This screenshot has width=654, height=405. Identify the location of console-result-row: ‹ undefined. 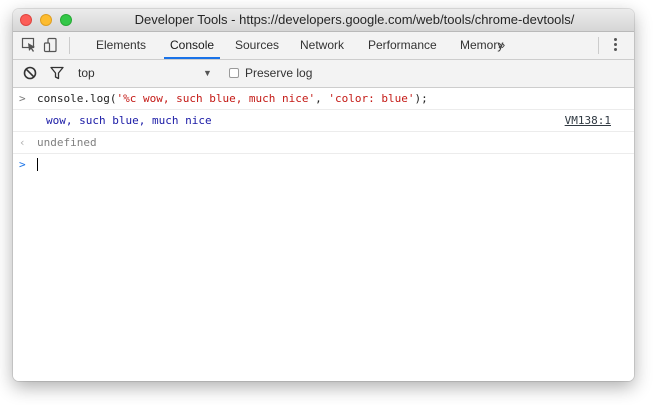
(323, 143).